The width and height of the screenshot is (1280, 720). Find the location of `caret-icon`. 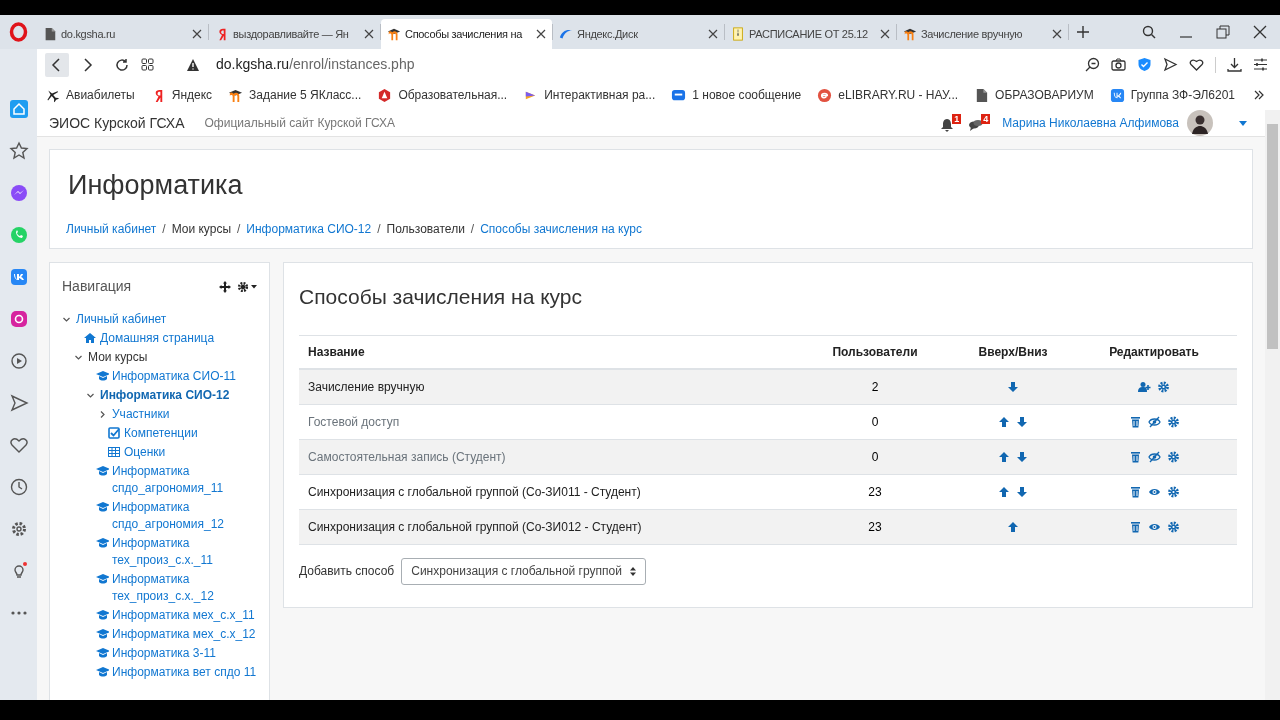

caret-icon is located at coordinates (1243, 123).